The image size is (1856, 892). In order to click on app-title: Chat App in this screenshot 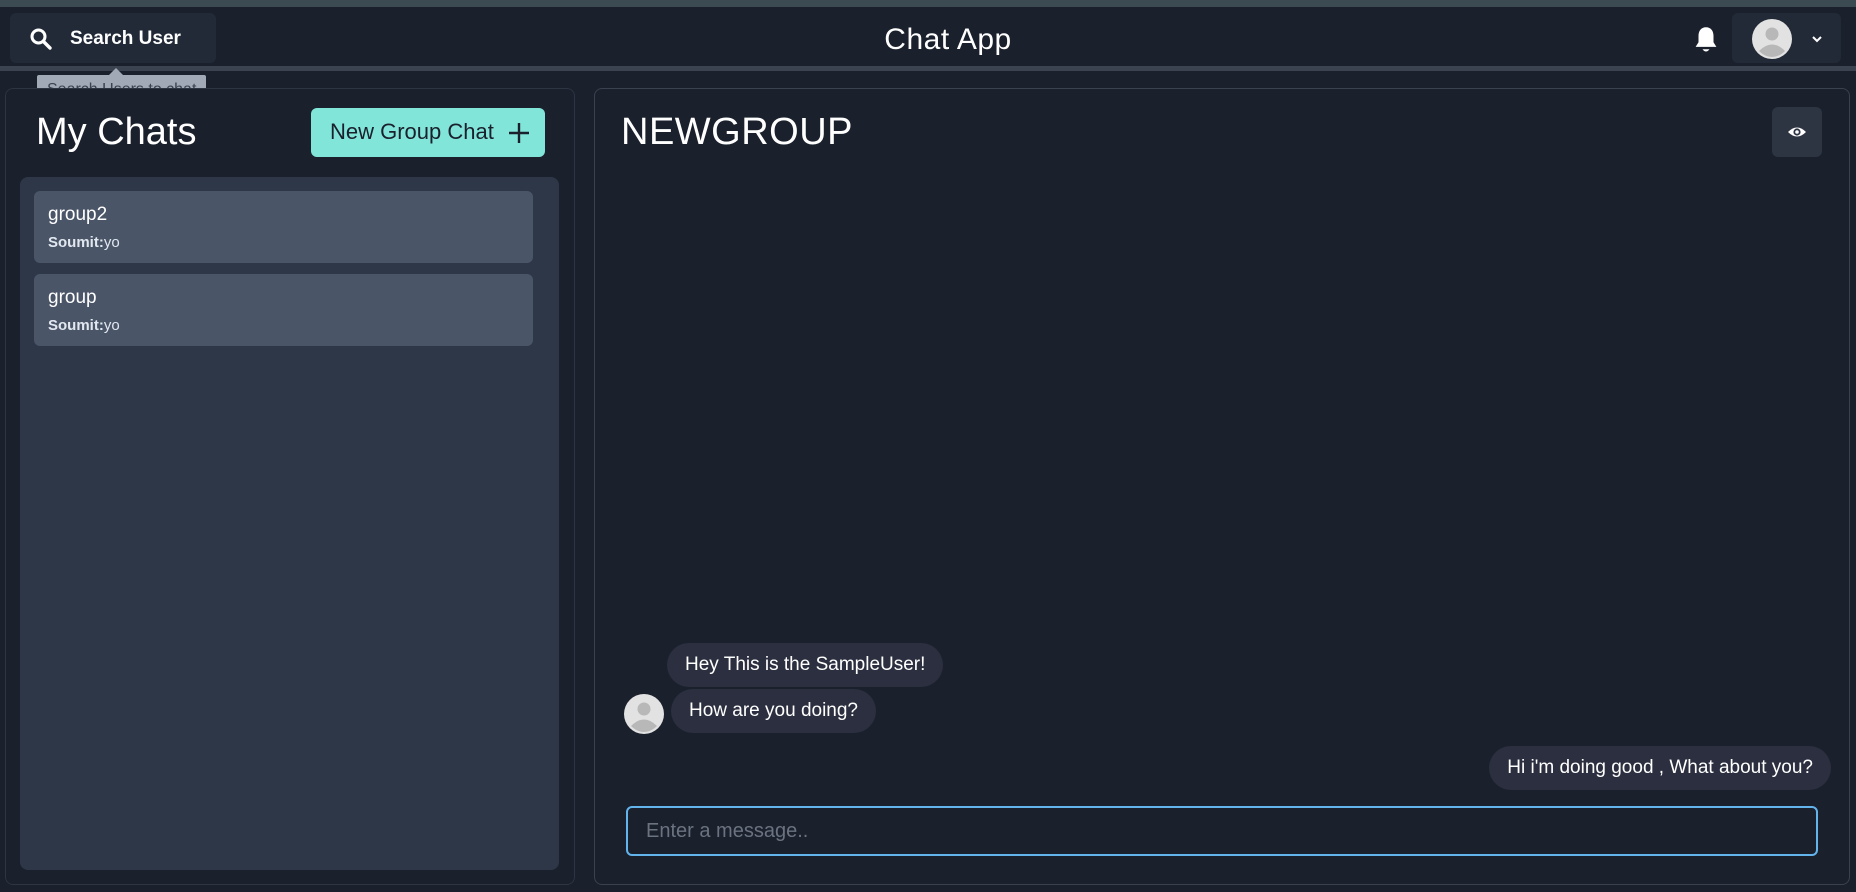, I will do `click(948, 39)`.